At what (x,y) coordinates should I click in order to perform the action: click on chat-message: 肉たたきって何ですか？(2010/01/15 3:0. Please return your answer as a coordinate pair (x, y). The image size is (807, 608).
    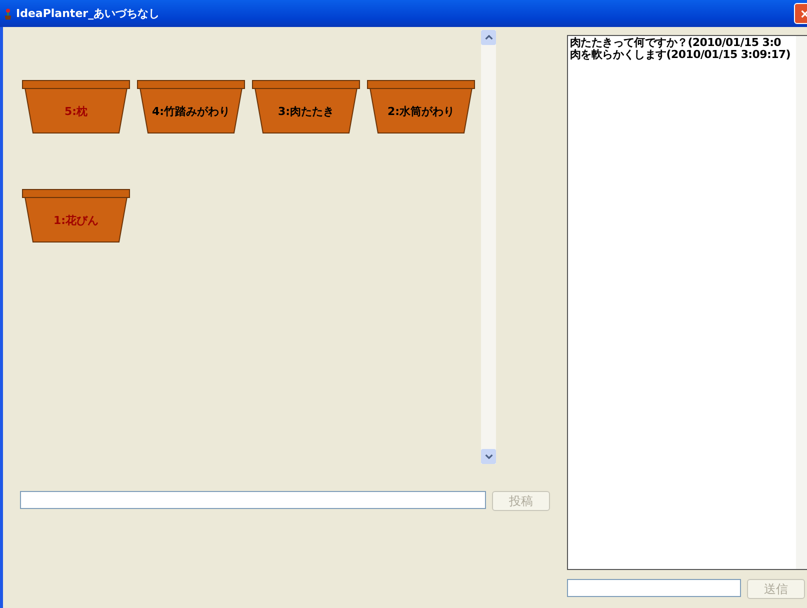
    Looking at the image, I should click on (676, 43).